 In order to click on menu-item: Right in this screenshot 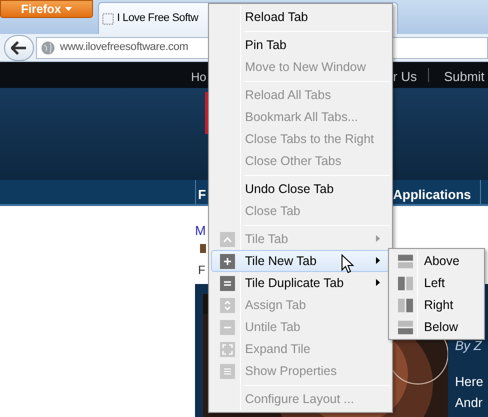, I will do `click(436, 305)`.